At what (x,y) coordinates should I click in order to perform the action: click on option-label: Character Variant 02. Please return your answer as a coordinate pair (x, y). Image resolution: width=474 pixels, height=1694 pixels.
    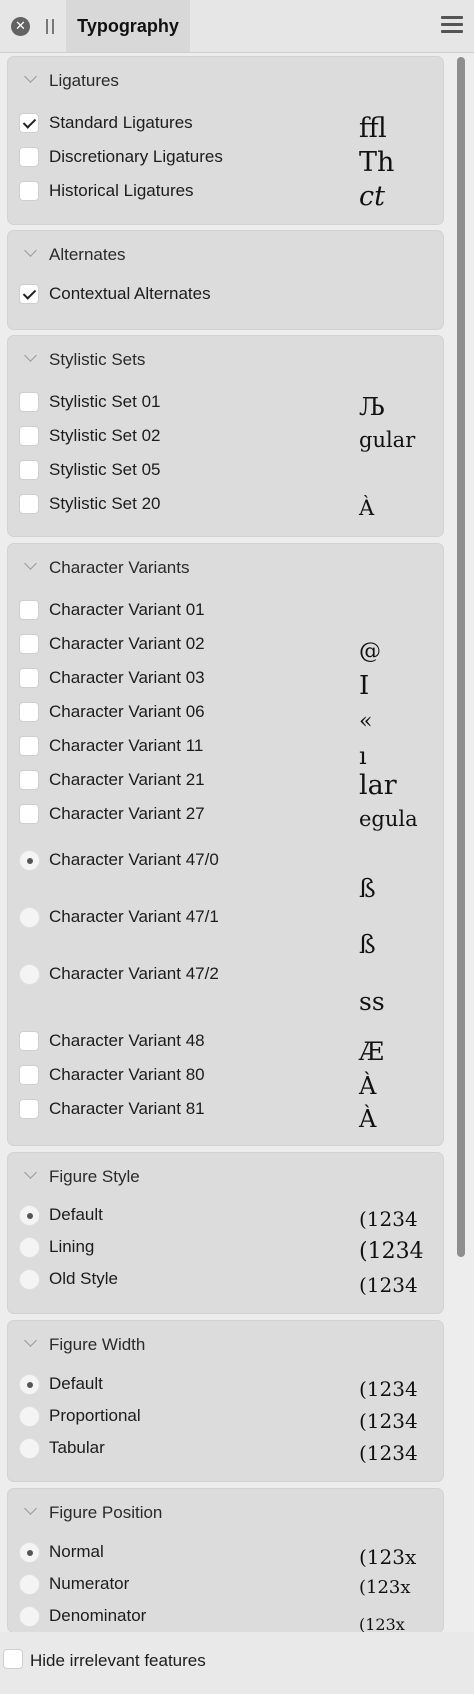
    Looking at the image, I should click on (127, 643).